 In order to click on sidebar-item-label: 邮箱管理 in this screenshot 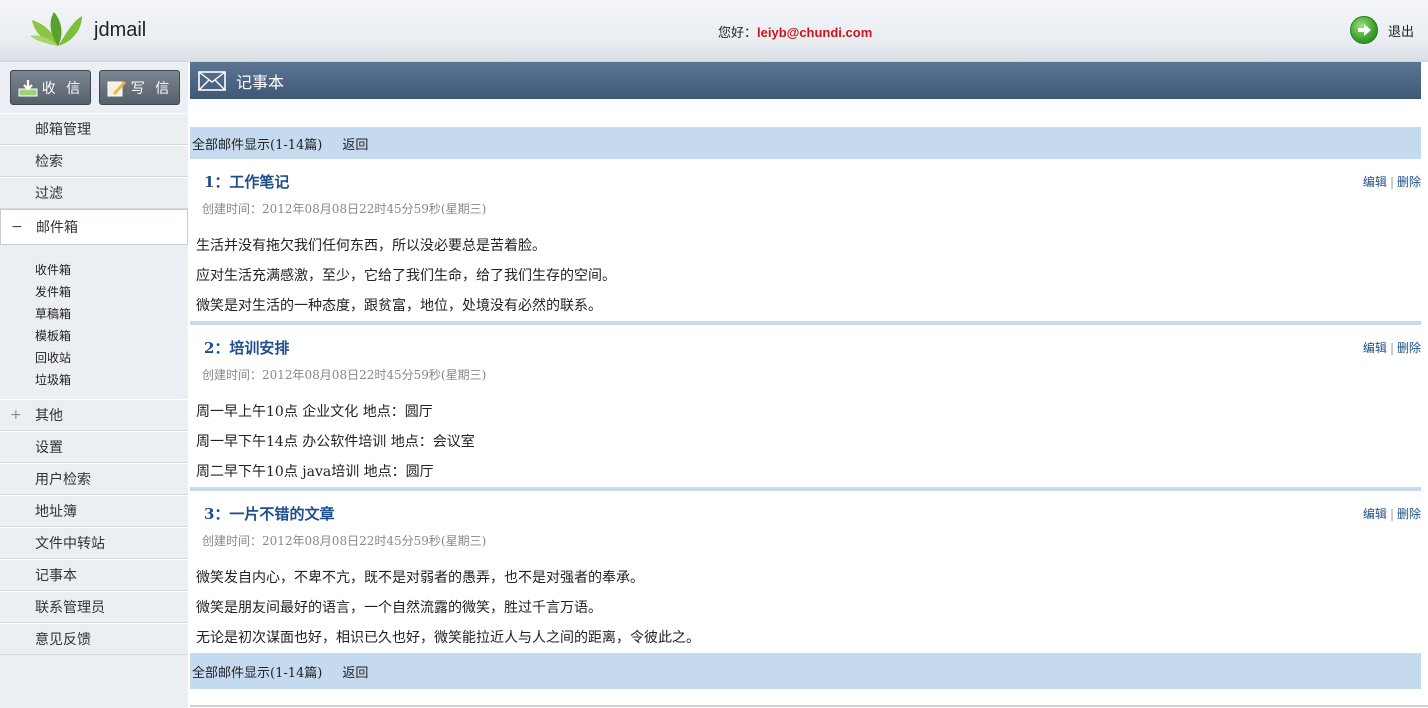, I will do `click(63, 130)`.